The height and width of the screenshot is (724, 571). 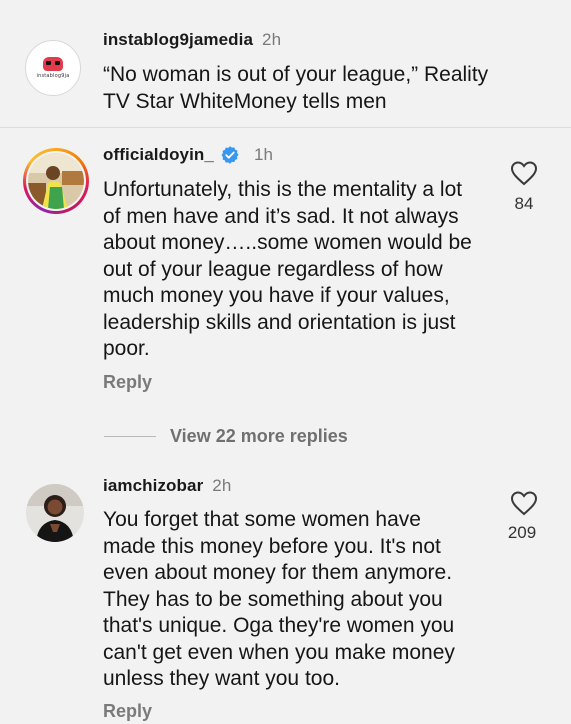 What do you see at coordinates (53, 76) in the screenshot?
I see `logo-text: instablog9ja` at bounding box center [53, 76].